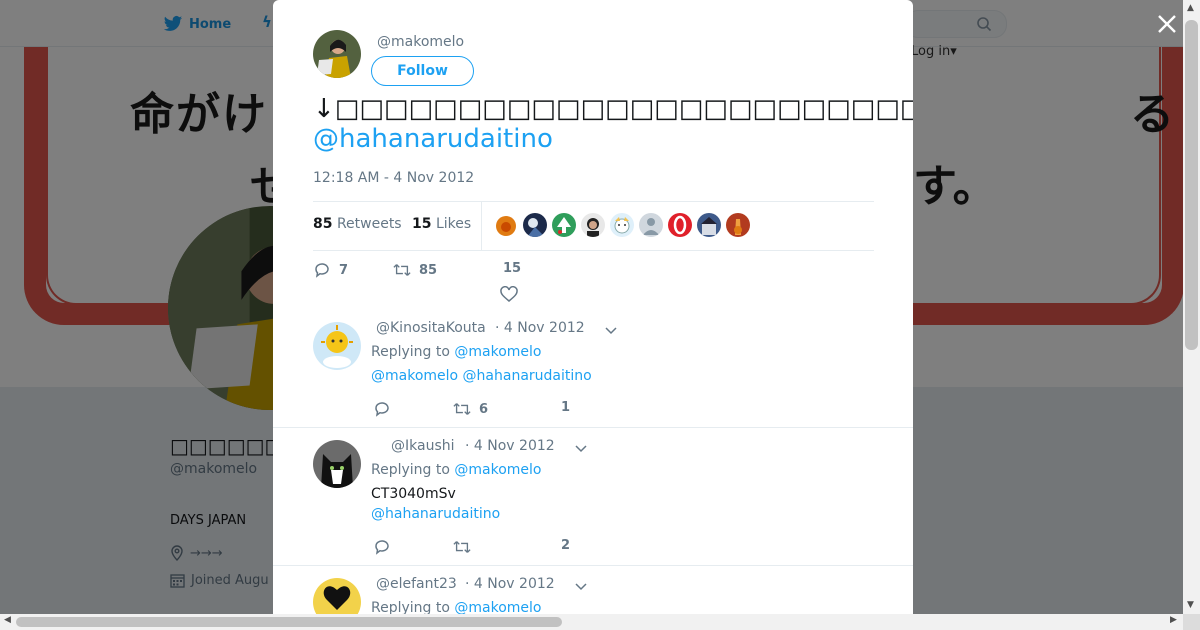 Image resolution: width=1200 pixels, height=630 pixels. Describe the element at coordinates (413, 494) in the screenshot. I see `reply-text: CT3040mSv` at that location.